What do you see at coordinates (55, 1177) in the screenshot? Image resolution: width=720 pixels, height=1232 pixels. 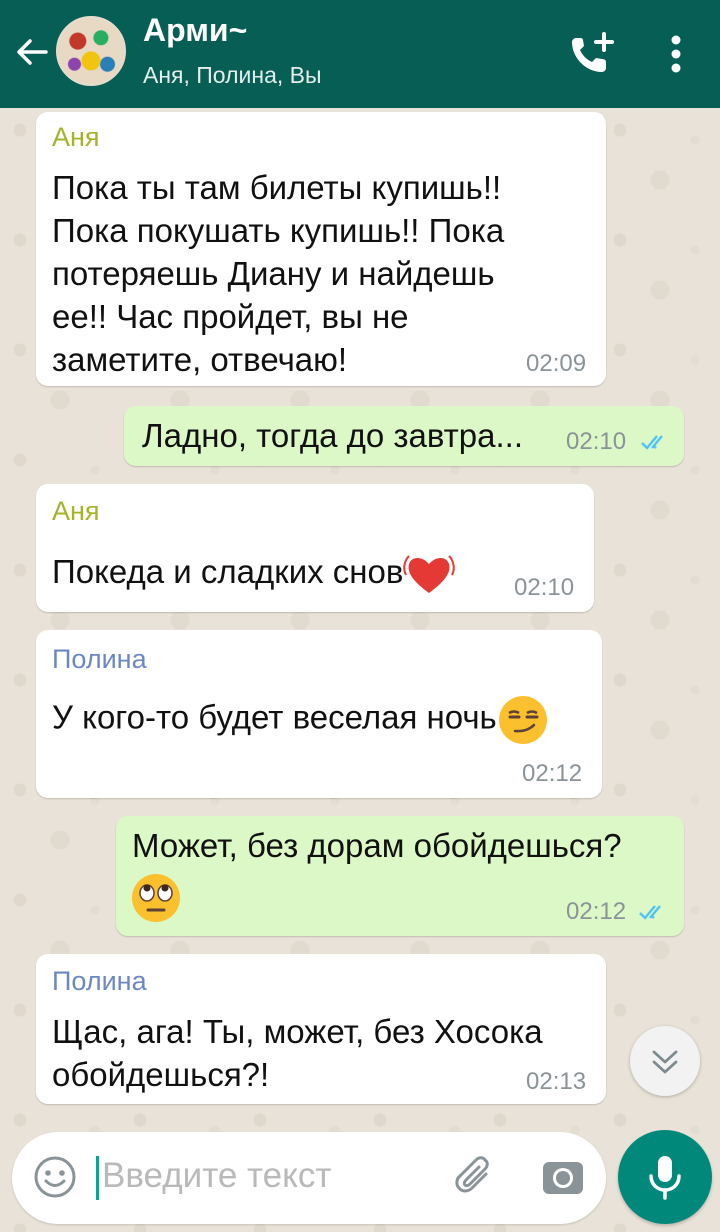 I see `emoji-icon` at bounding box center [55, 1177].